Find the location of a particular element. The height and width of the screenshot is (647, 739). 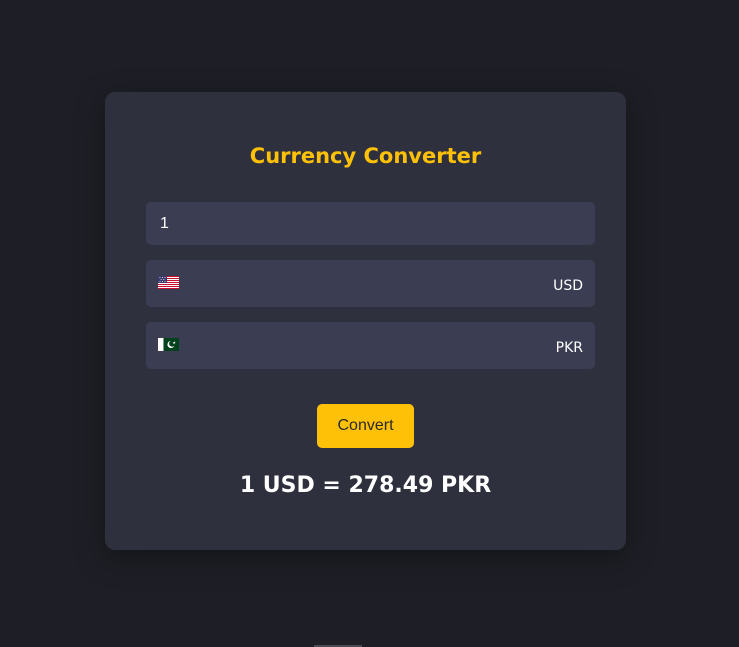

page-title: Currency Converter is located at coordinates (365, 156).